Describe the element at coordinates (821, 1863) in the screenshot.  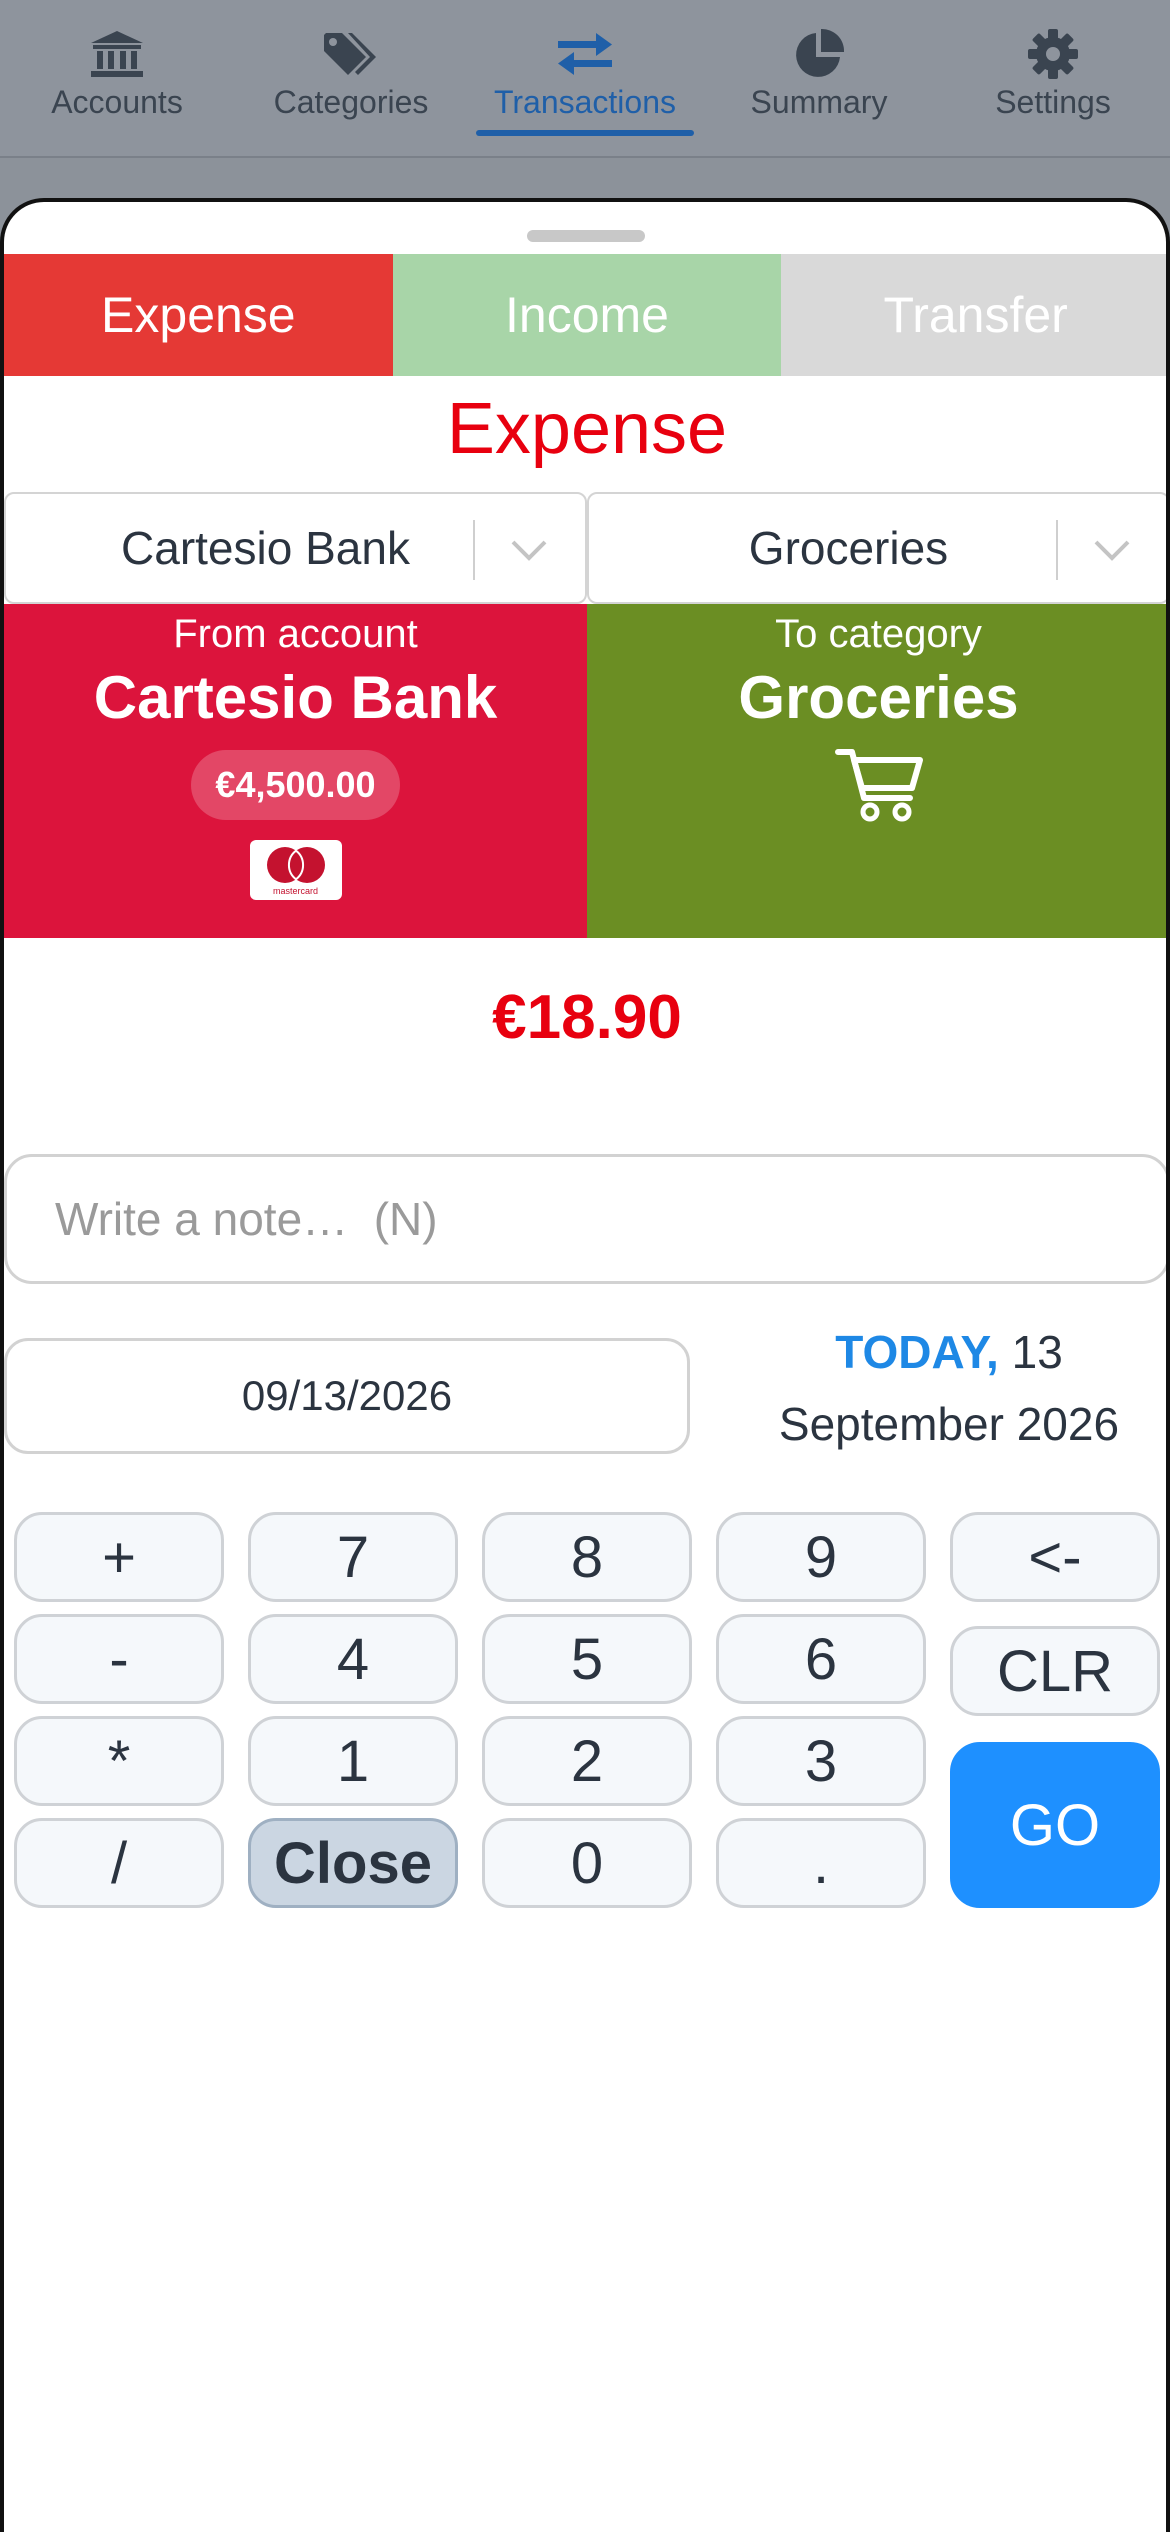
I see `key-decimal: .` at that location.